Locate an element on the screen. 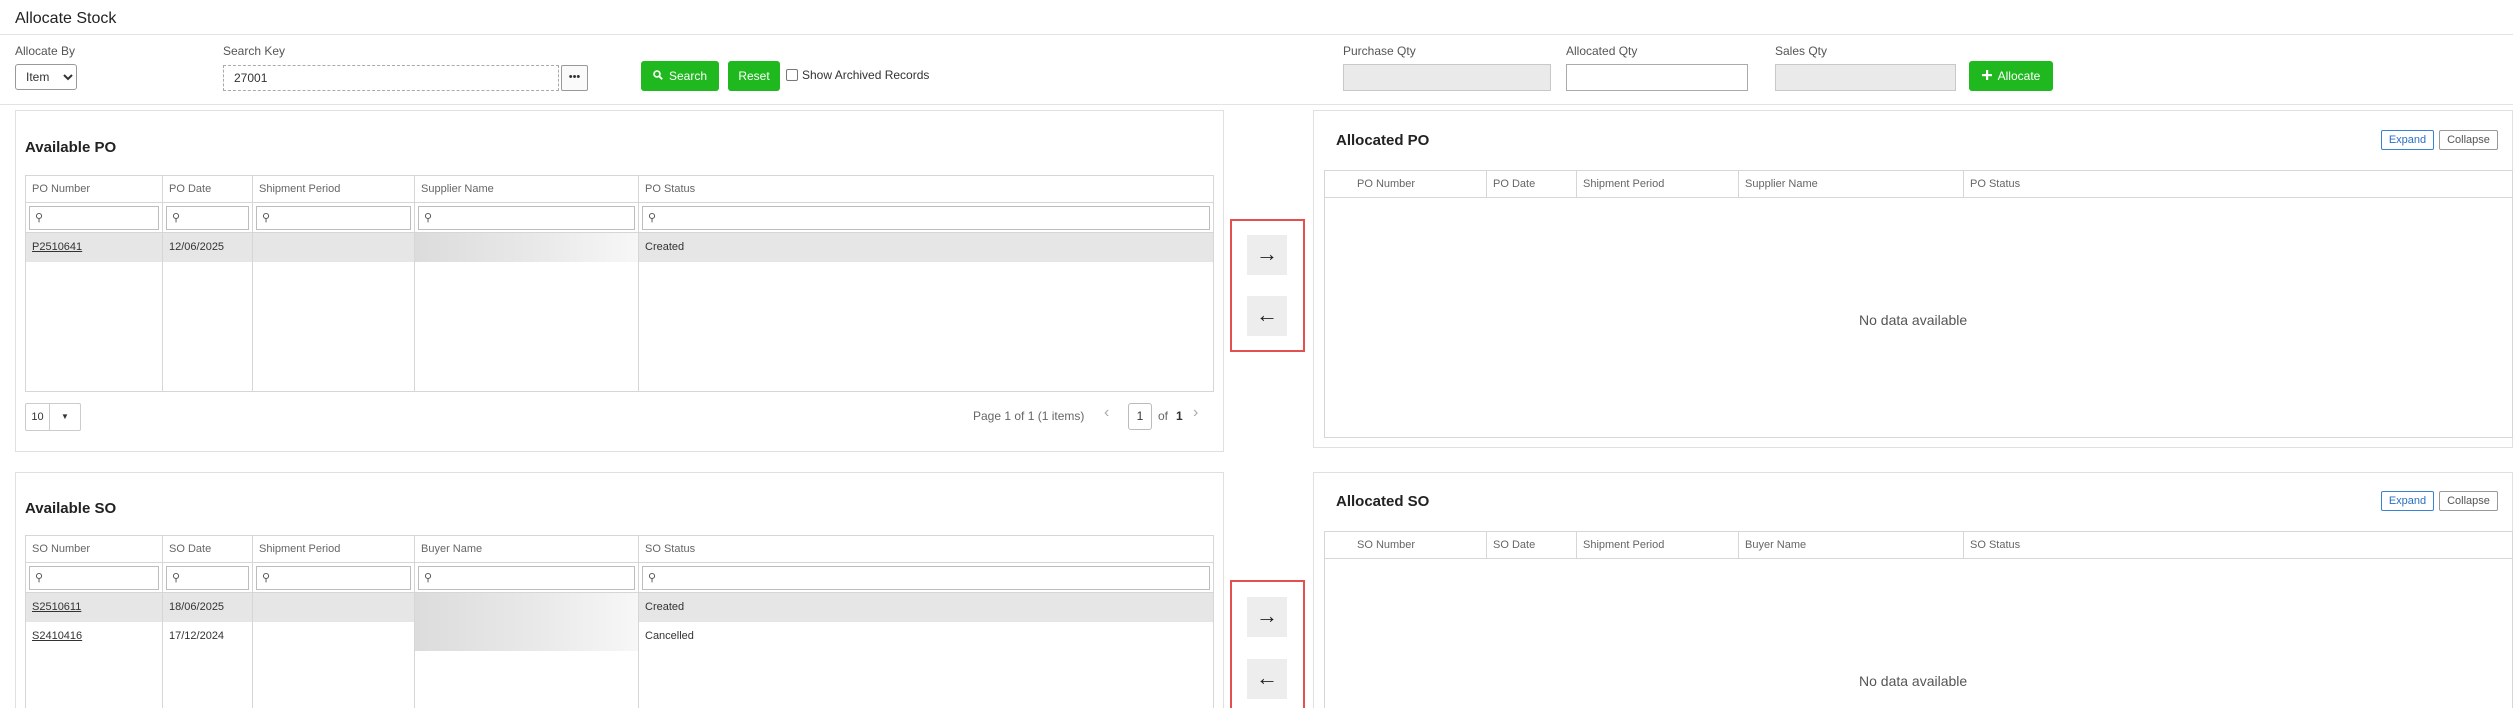 The image size is (2513, 708). search-key-lookup-button: ••• is located at coordinates (574, 78).